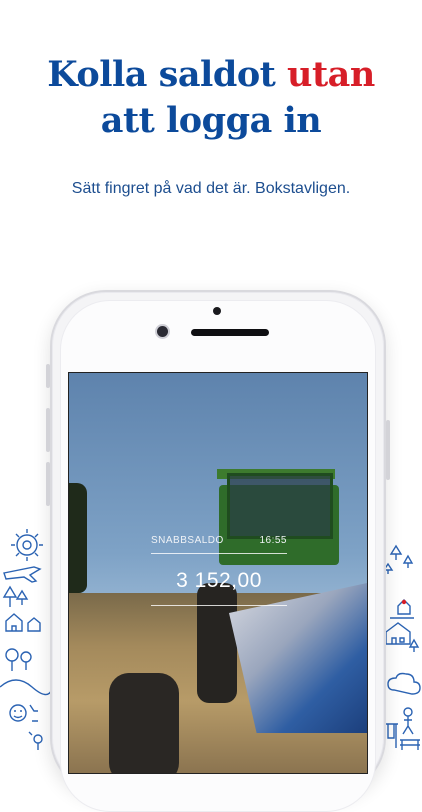 This screenshot has width=422, height=812. Describe the element at coordinates (388, 450) in the screenshot. I see `power-button` at that location.